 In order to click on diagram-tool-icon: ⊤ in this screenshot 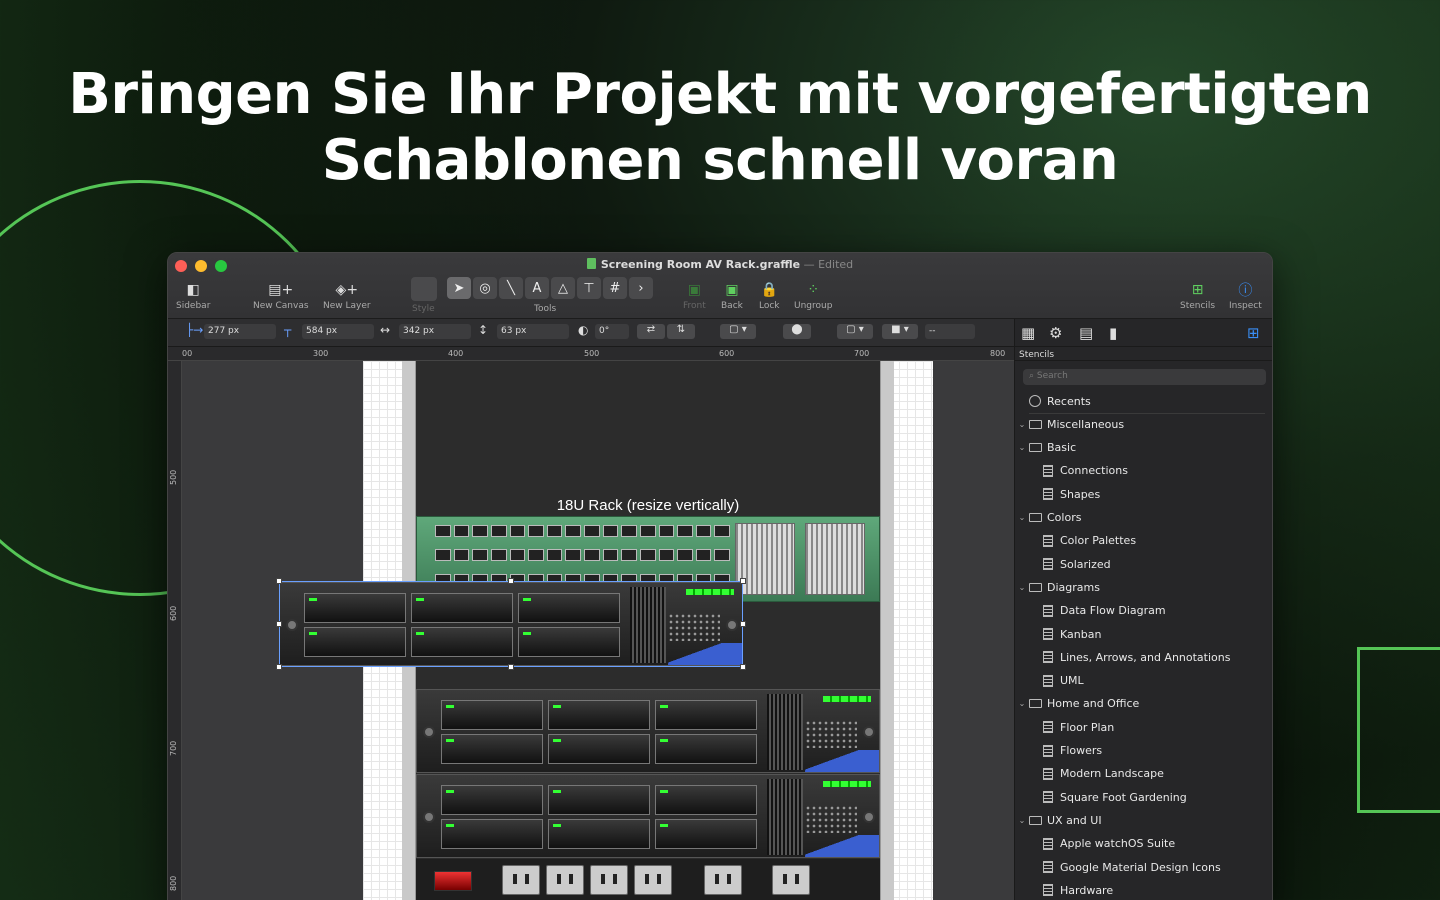, I will do `click(589, 288)`.